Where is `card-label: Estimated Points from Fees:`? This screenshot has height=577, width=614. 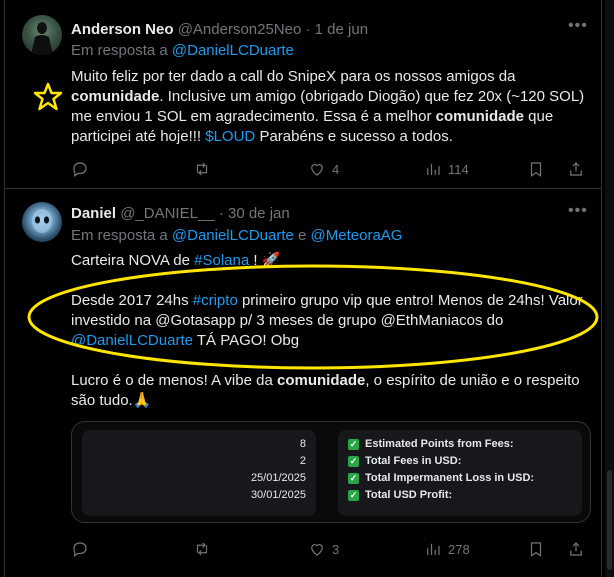 card-label: Estimated Points from Fees: is located at coordinates (439, 444).